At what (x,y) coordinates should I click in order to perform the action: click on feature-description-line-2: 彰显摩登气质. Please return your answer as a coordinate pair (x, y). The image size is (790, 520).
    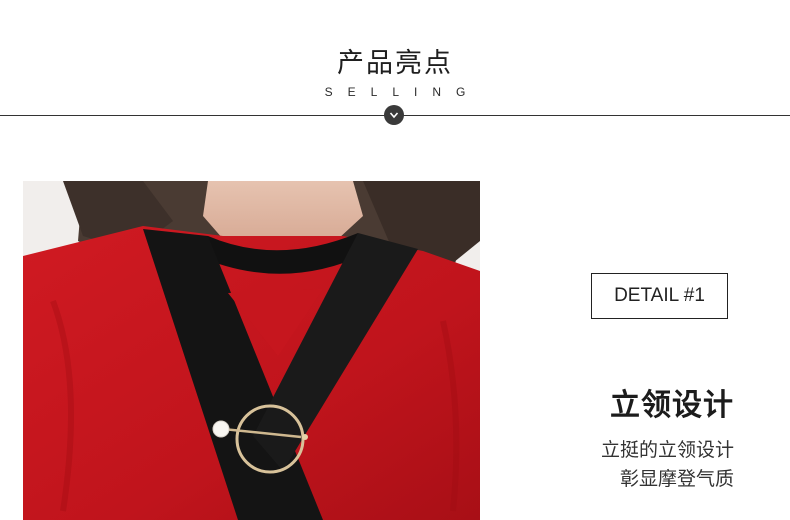
    Looking at the image, I should click on (676, 479).